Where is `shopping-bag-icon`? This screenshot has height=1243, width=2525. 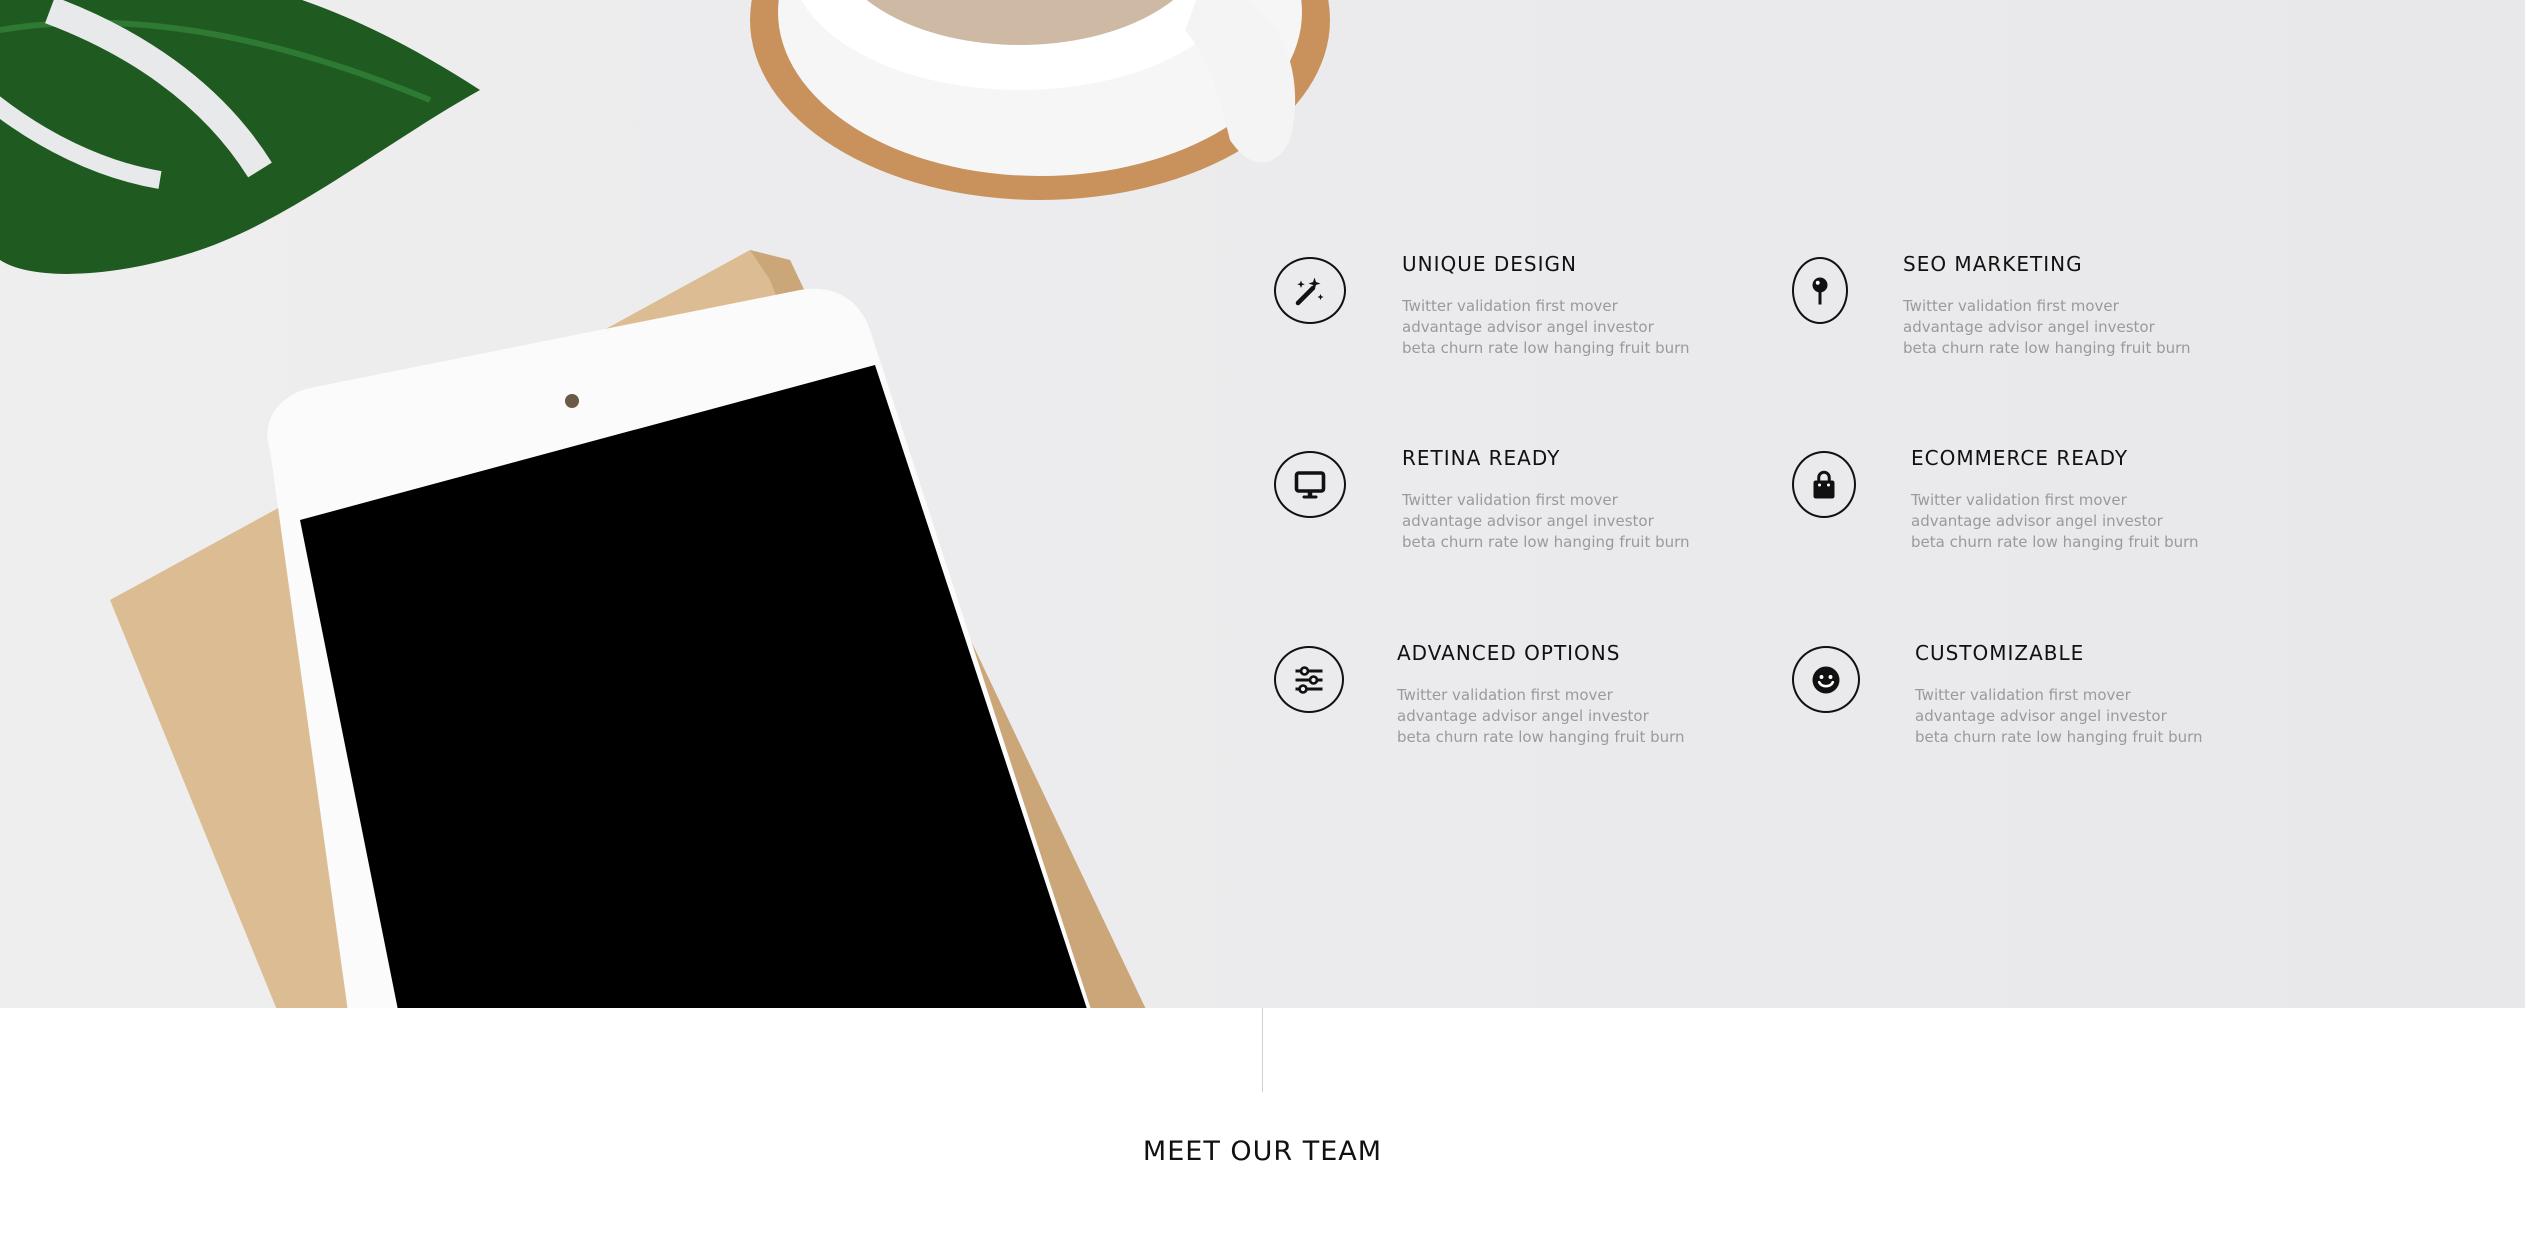 shopping-bag-icon is located at coordinates (1824, 484).